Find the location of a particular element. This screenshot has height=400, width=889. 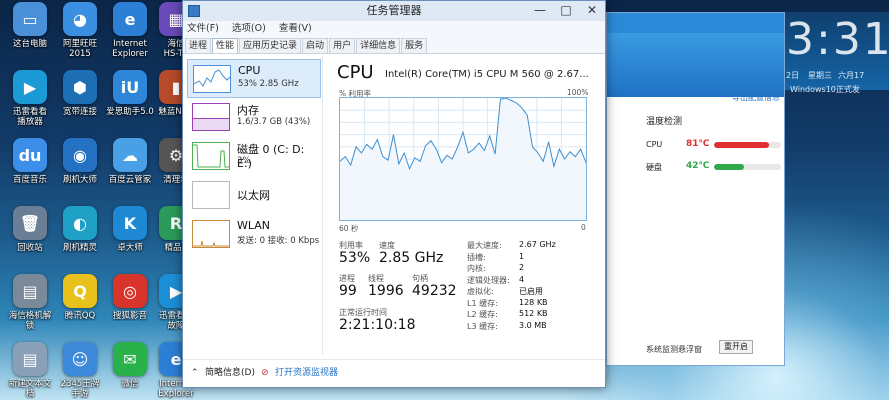

open-resource-monitor-link: 打开资源监视器 is located at coordinates (306, 373).